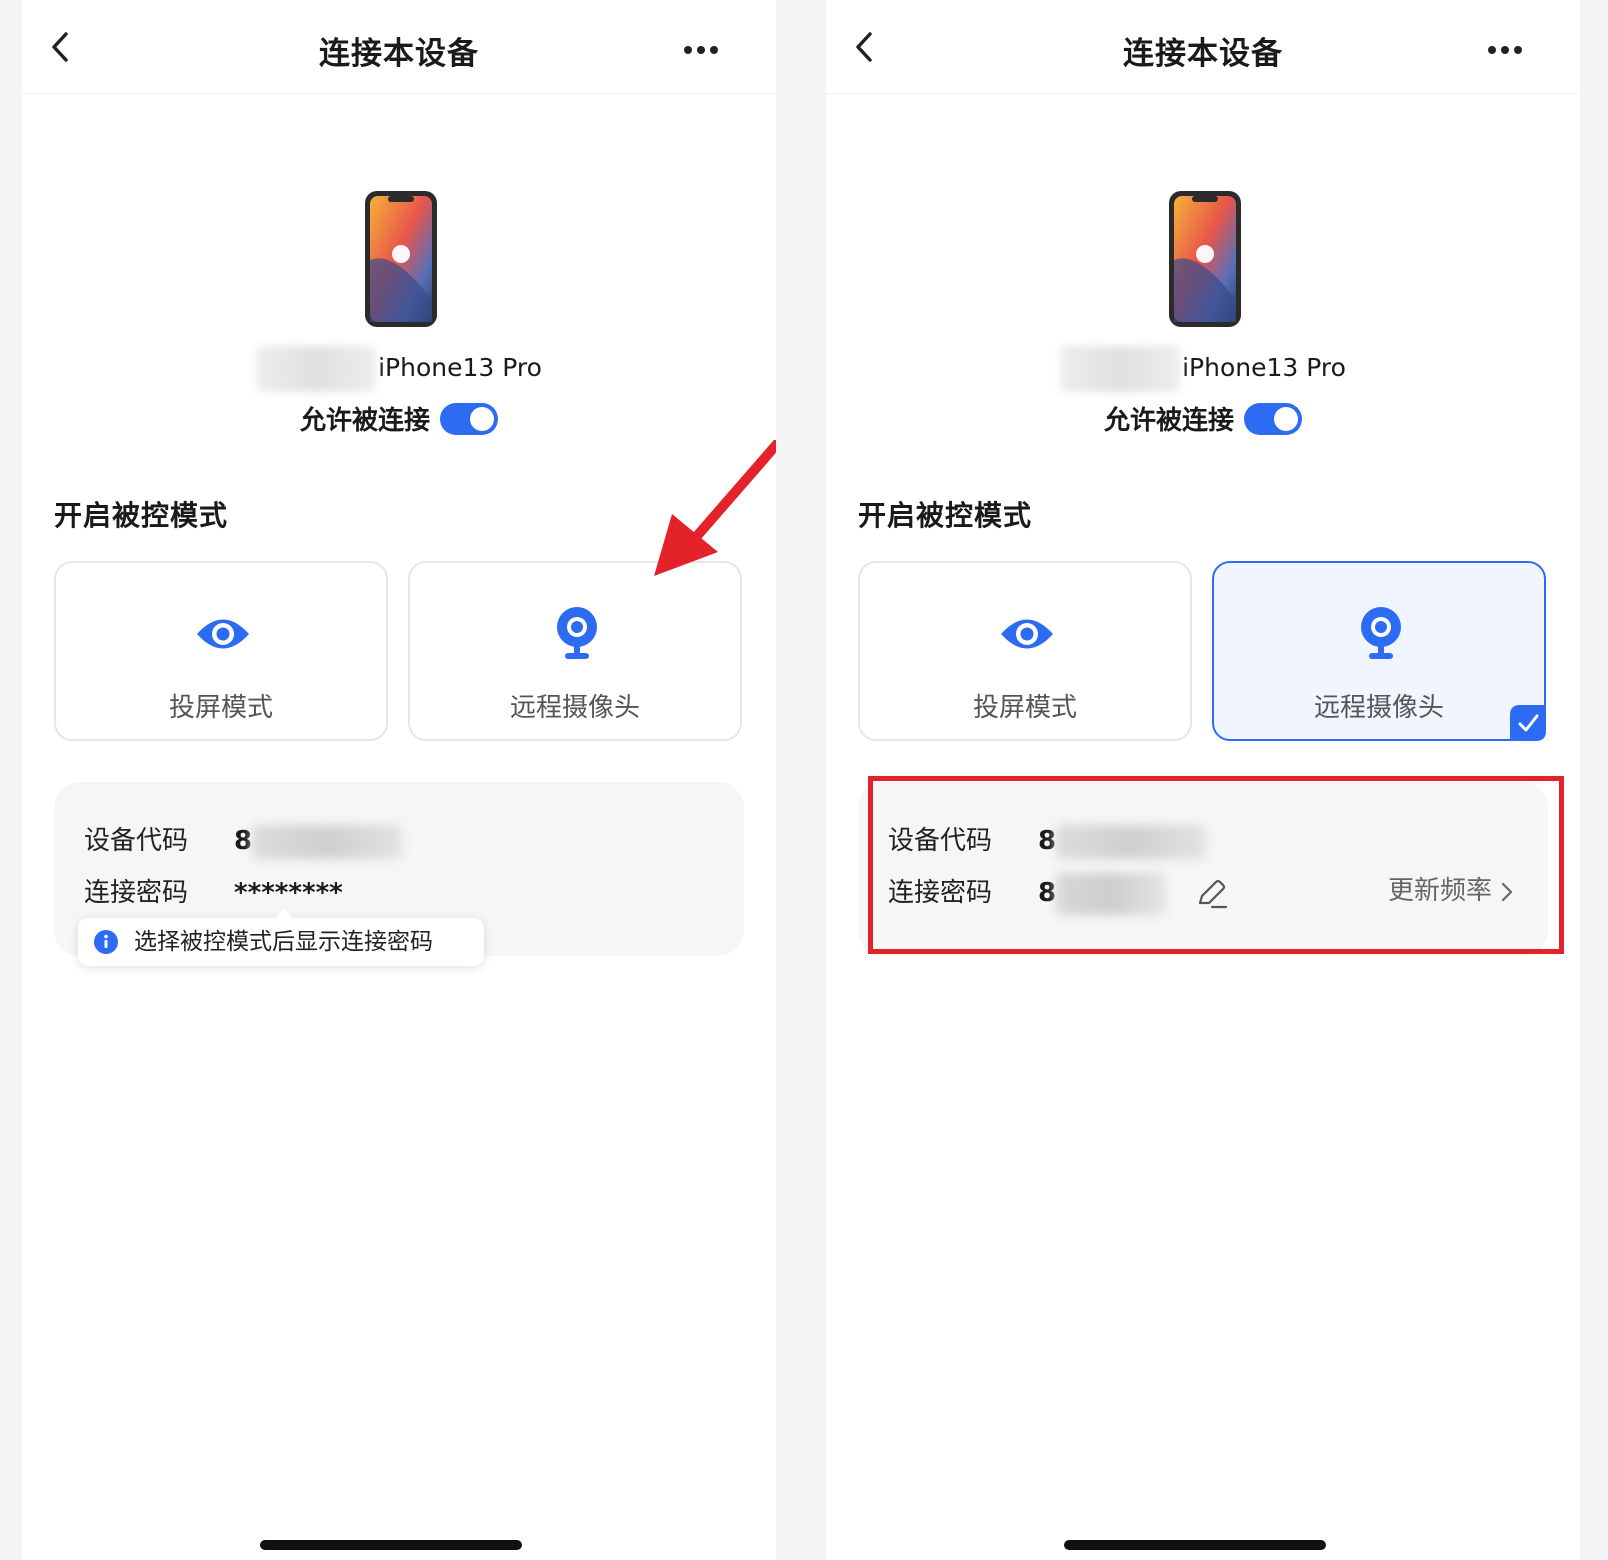  What do you see at coordinates (1216, 865) in the screenshot?
I see `annotation-highlight-box` at bounding box center [1216, 865].